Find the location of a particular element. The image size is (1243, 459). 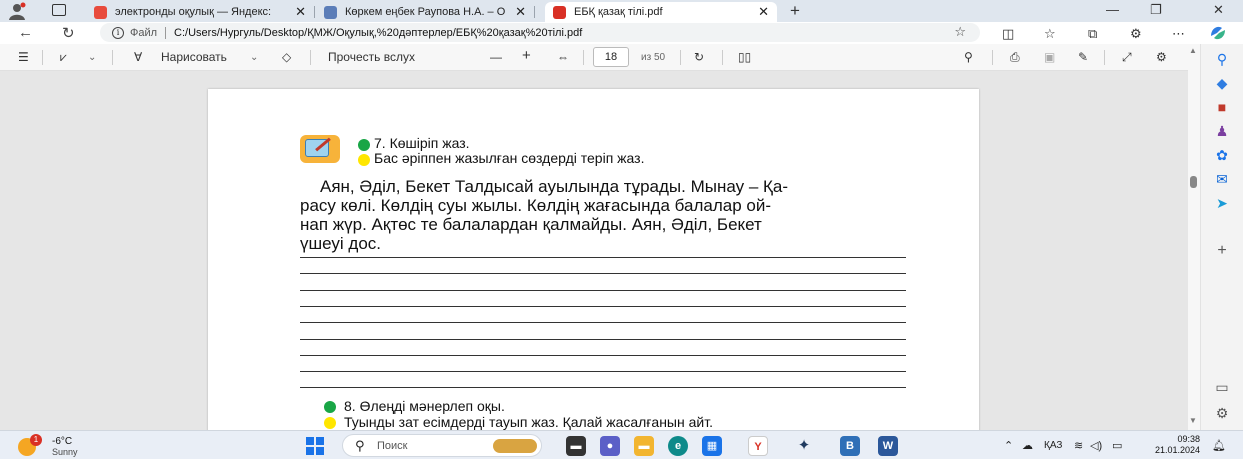

tab-korkem: Көркем еңбек Раупова Н.А. – О ✕ is located at coordinates (425, 12).